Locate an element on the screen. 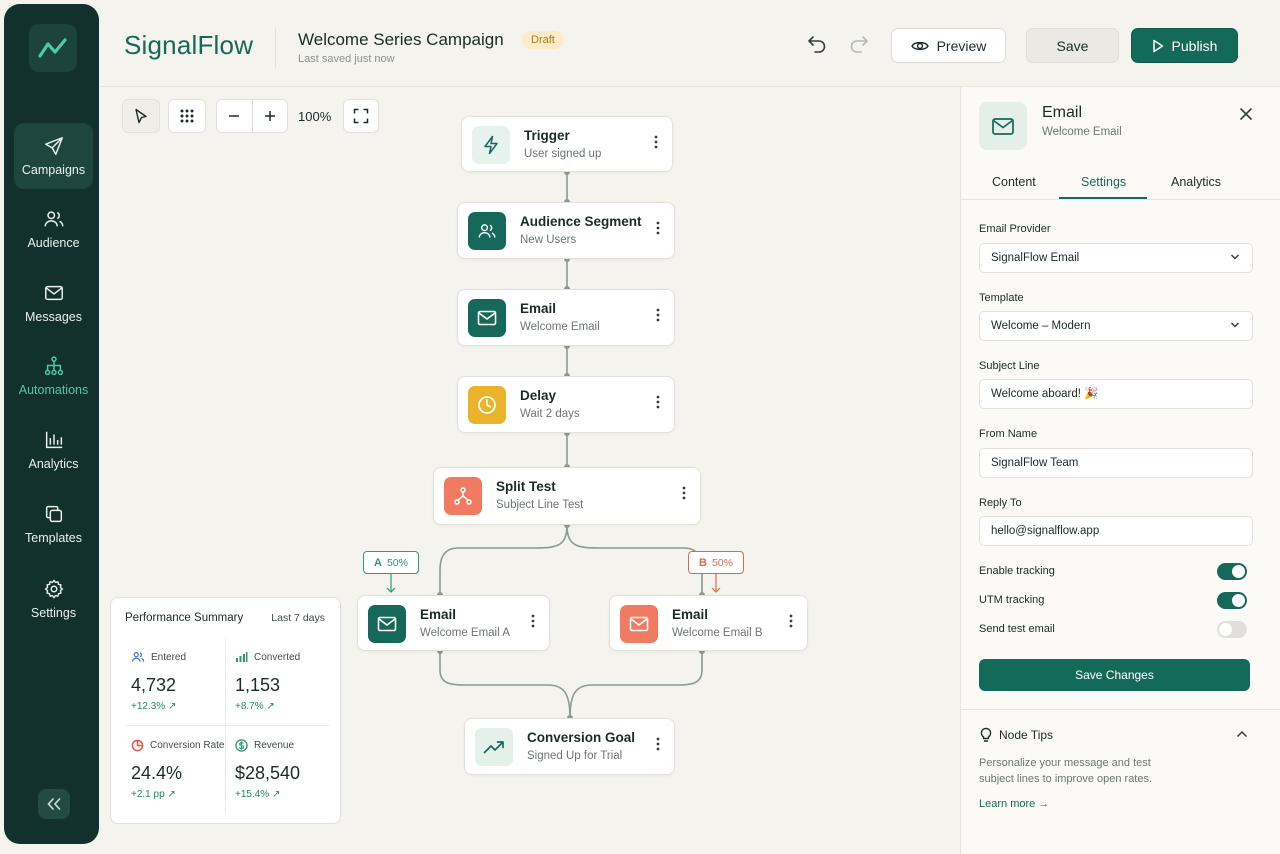 The height and width of the screenshot is (854, 1280). fit-screen-button is located at coordinates (361, 116).